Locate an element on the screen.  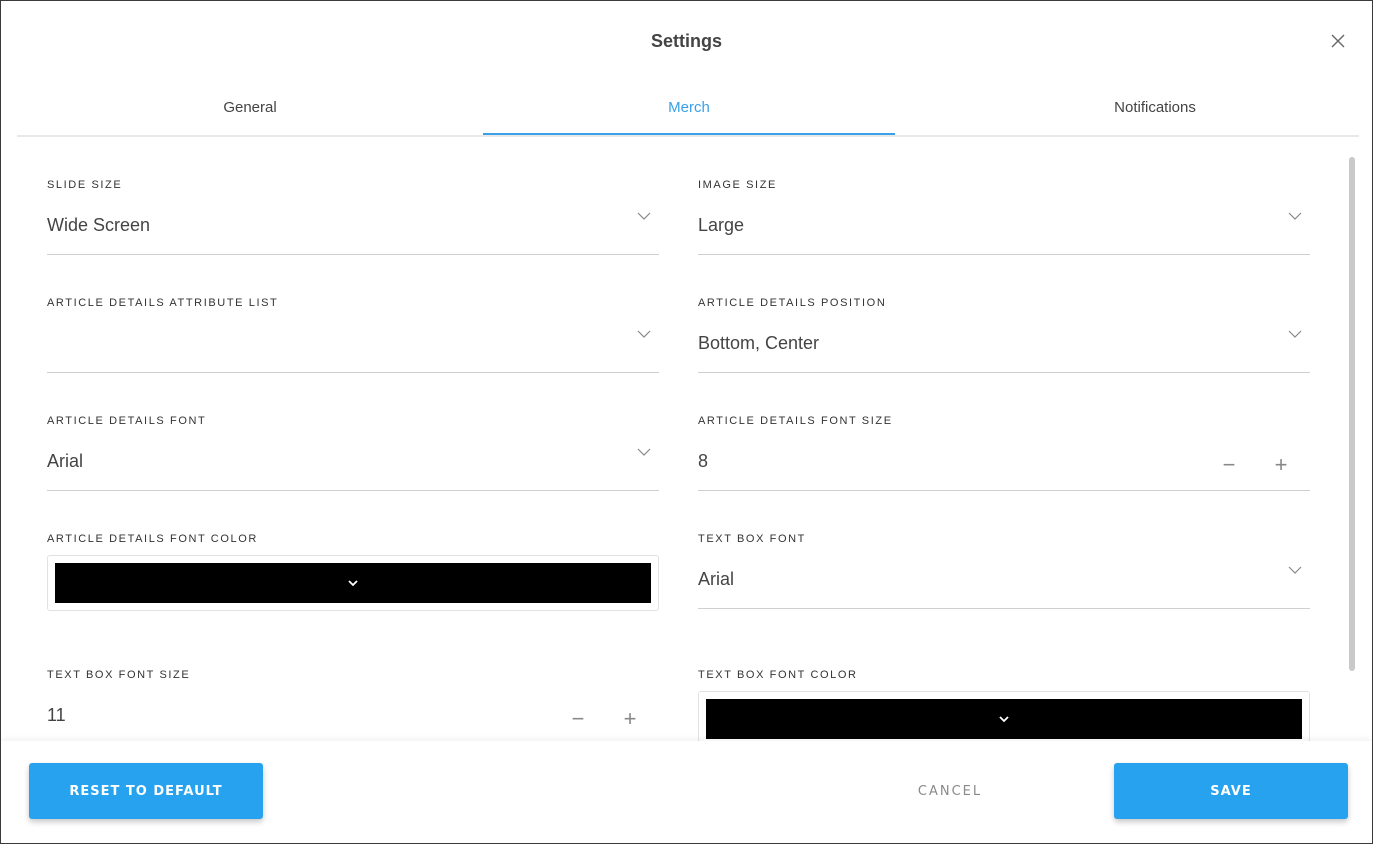
attribute-list-field: ARTICLE DETAILS ATTRIBUTE LIST is located at coordinates (353, 314).